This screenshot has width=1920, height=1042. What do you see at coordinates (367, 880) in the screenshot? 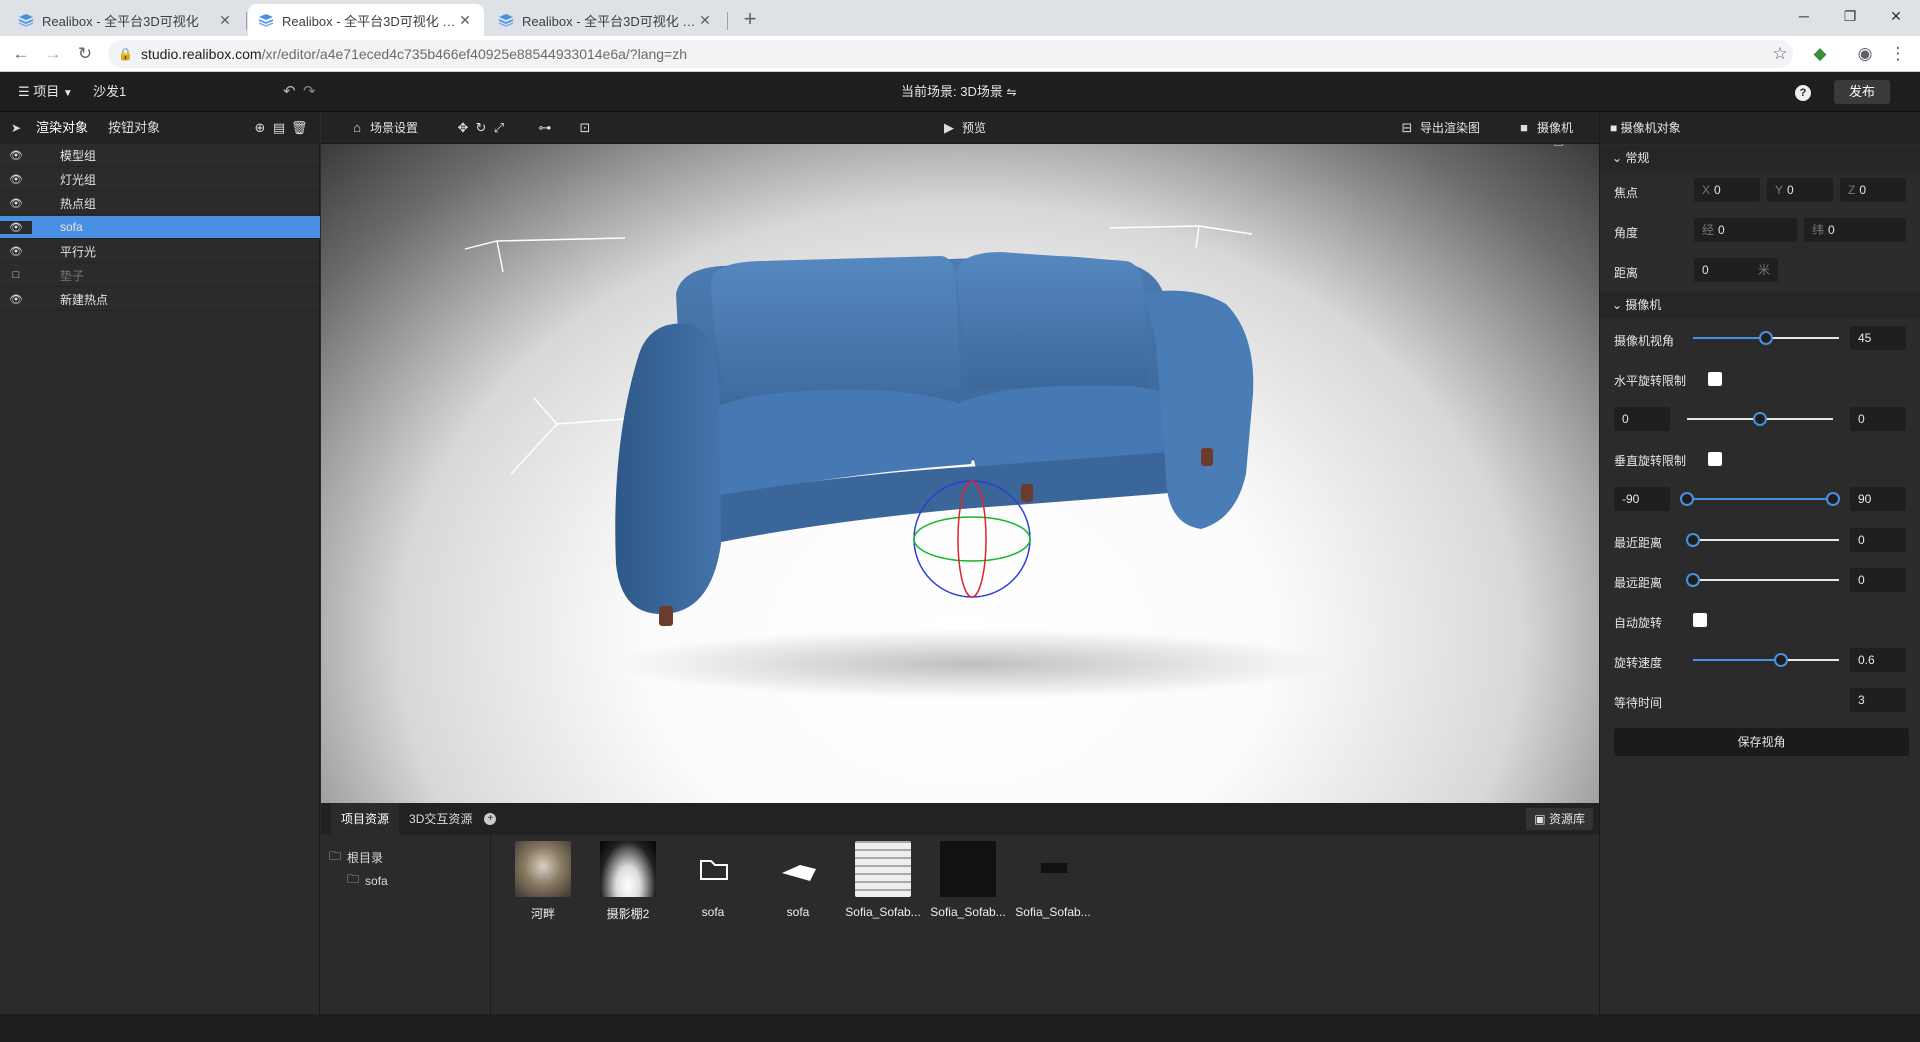
I see `folder-sofa: 🗀 sofa` at bounding box center [367, 880].